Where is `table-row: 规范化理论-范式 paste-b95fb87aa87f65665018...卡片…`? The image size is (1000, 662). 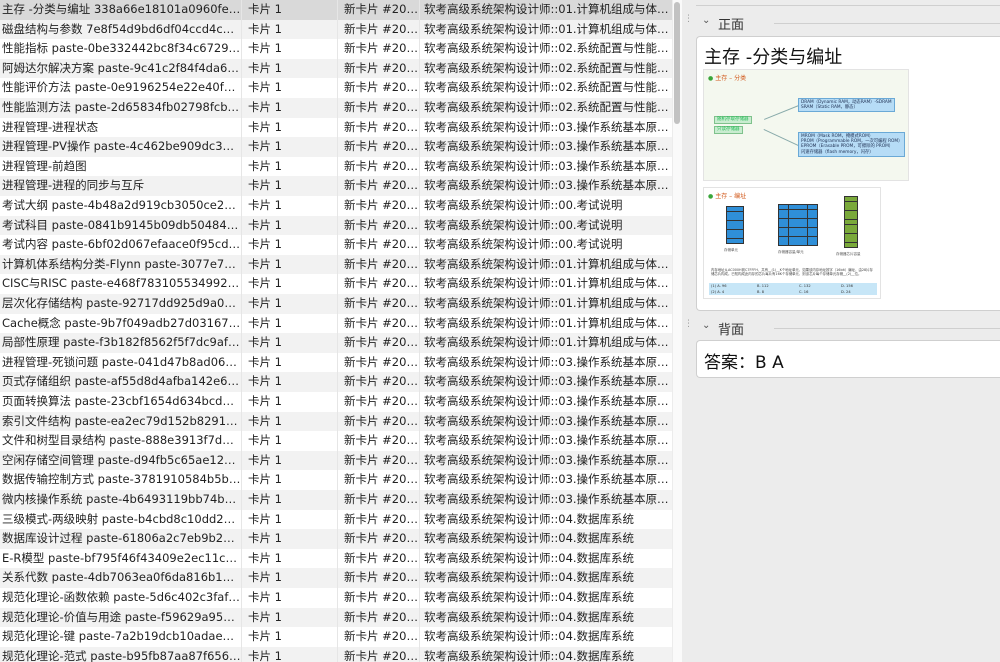 table-row: 规范化理论-范式 paste-b95fb87aa87f65665018...卡片… is located at coordinates (336, 654).